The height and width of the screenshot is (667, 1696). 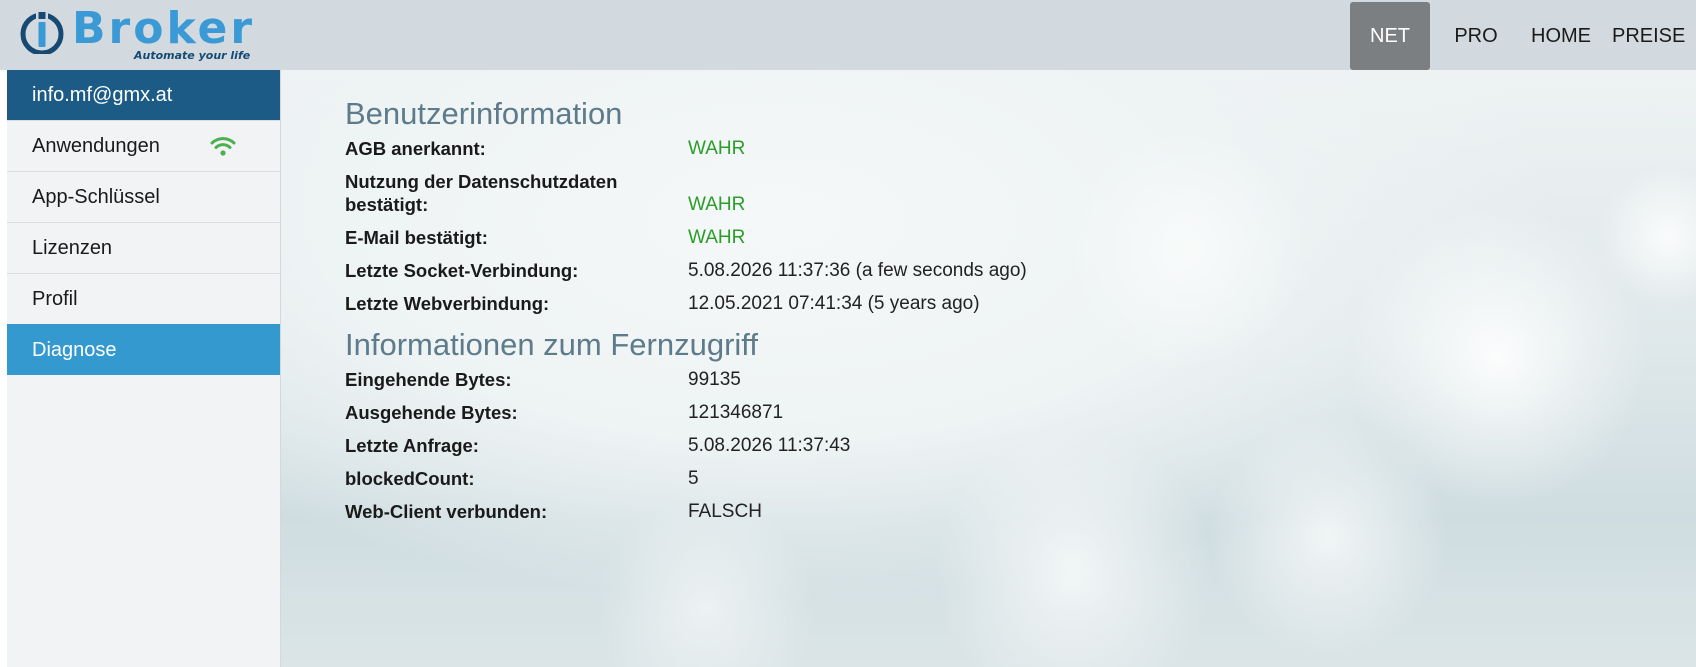 I want to click on info-value: 5, so click(x=693, y=478).